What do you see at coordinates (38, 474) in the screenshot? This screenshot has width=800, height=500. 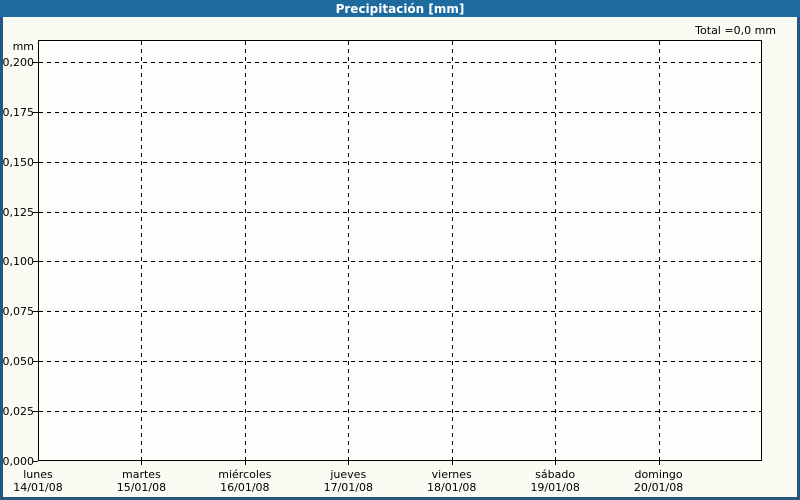 I see `day-name-label: lunes` at bounding box center [38, 474].